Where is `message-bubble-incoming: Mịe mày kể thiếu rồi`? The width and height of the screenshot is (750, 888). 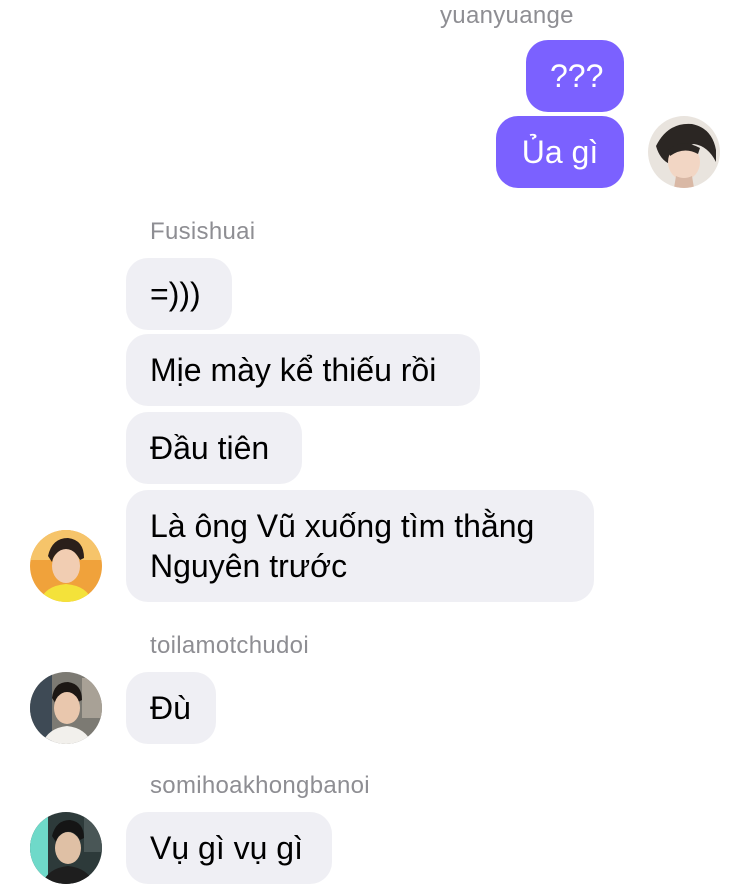 message-bubble-incoming: Mịe mày kể thiếu rồi is located at coordinates (303, 370).